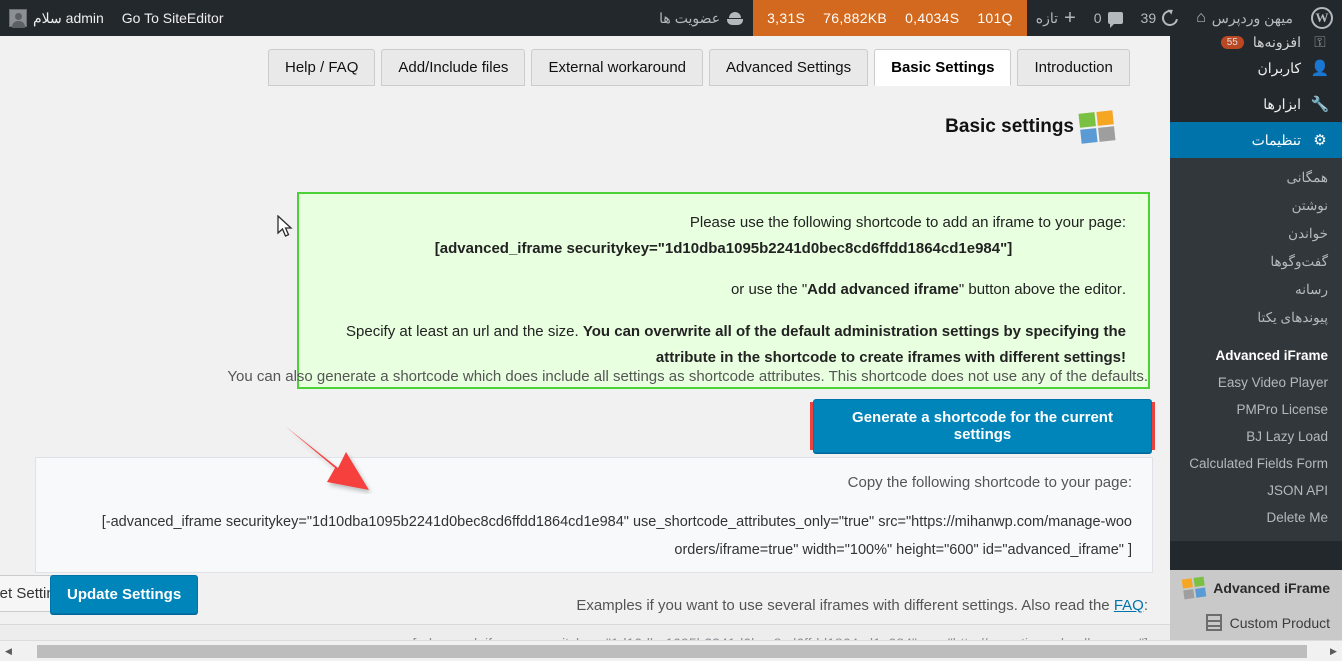 The image size is (1342, 661). I want to click on horizontal-scrollbar: ◀ ▶, so click(671, 650).